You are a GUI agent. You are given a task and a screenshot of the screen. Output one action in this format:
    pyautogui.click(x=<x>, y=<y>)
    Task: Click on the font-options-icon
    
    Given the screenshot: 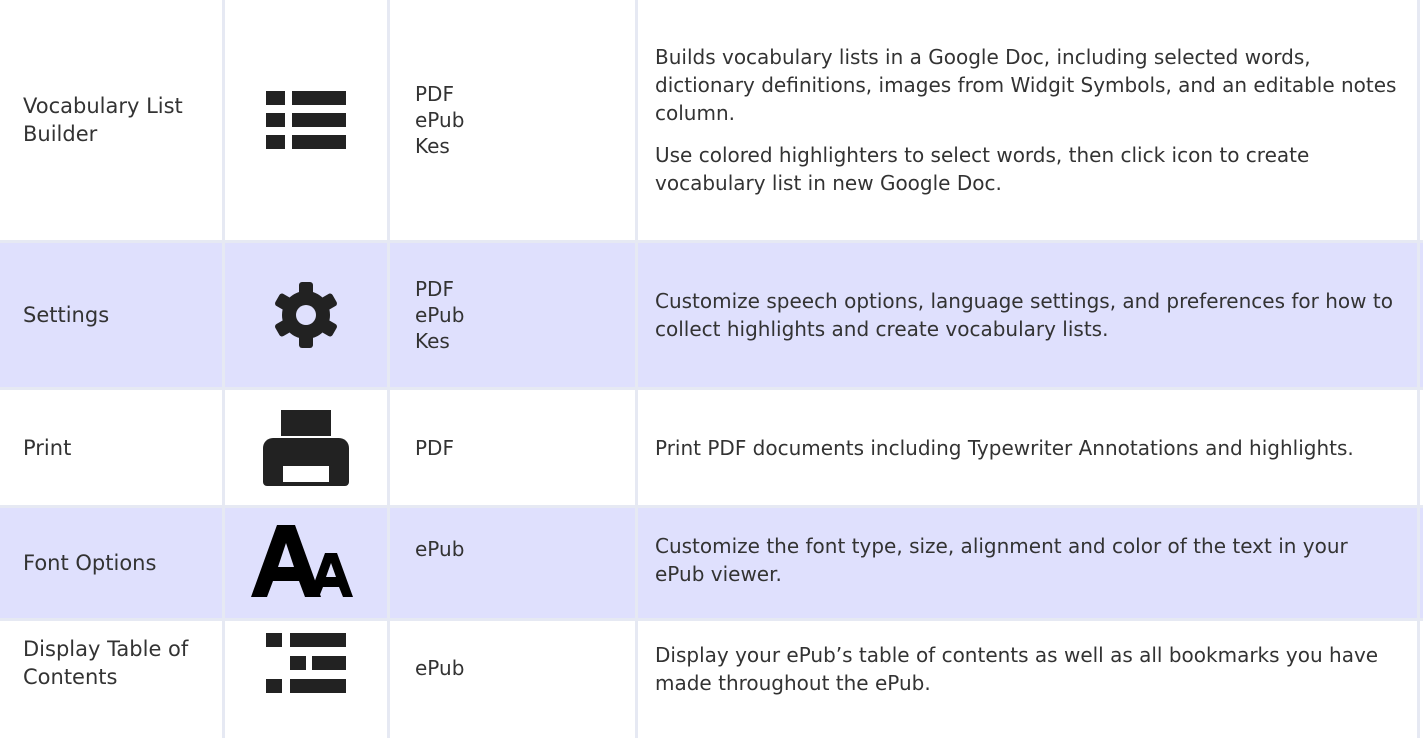 What is the action you would take?
    pyautogui.click(x=307, y=563)
    